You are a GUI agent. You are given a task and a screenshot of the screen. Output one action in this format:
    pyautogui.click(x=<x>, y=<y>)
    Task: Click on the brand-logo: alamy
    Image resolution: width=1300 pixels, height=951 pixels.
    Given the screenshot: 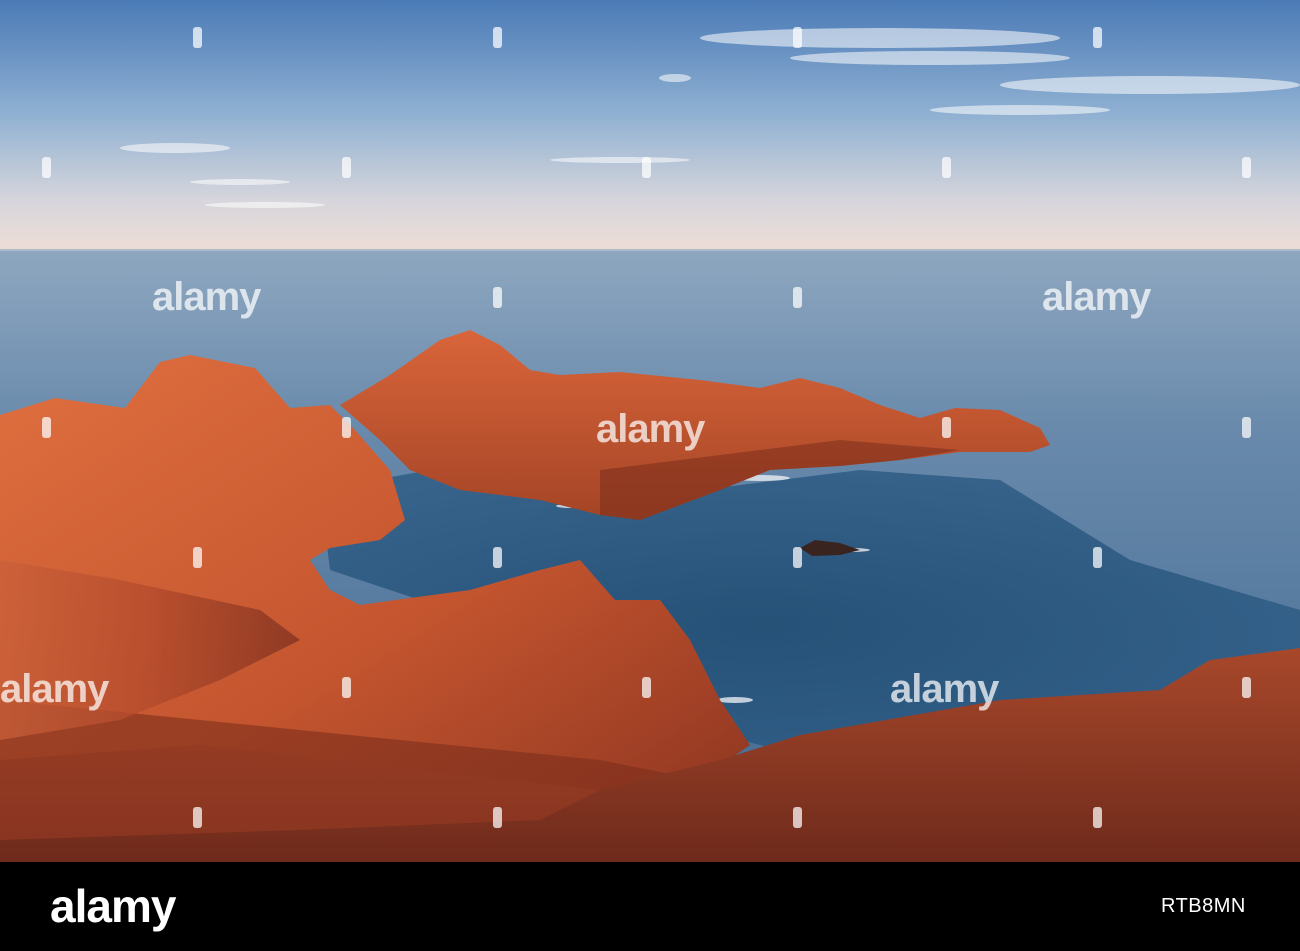 What is the action you would take?
    pyautogui.click(x=113, y=906)
    